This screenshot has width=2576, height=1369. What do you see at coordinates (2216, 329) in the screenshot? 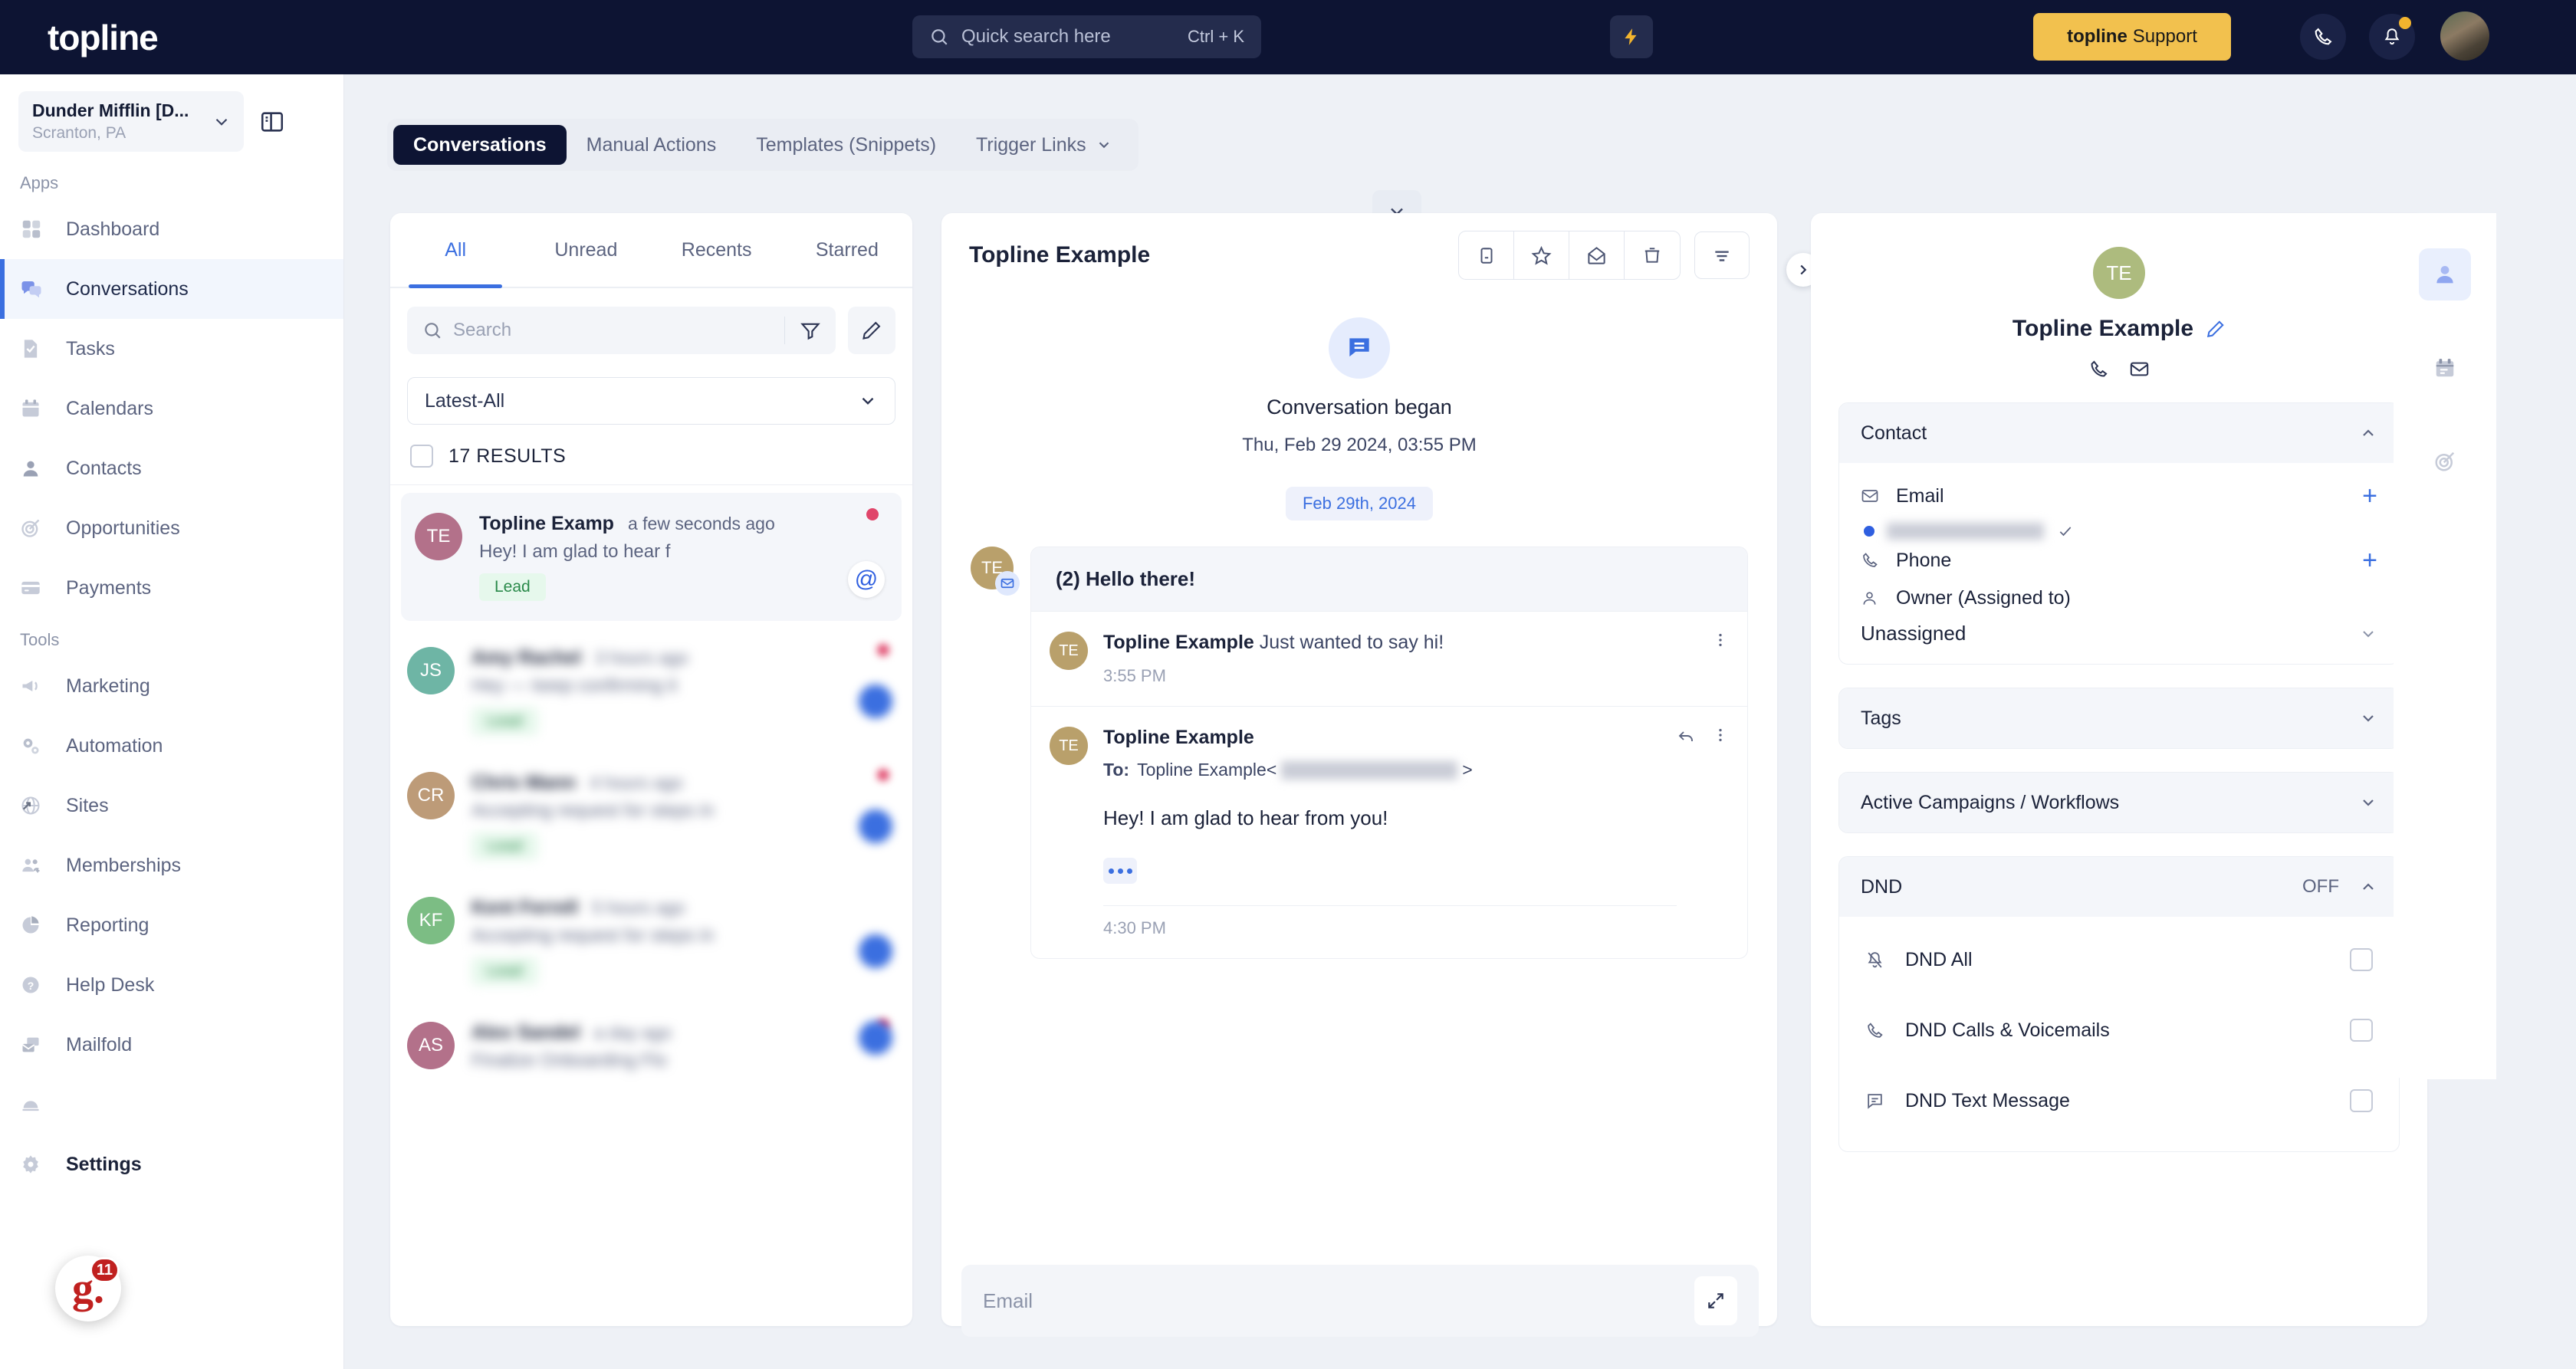
I see `pencil-edit-icon` at bounding box center [2216, 329].